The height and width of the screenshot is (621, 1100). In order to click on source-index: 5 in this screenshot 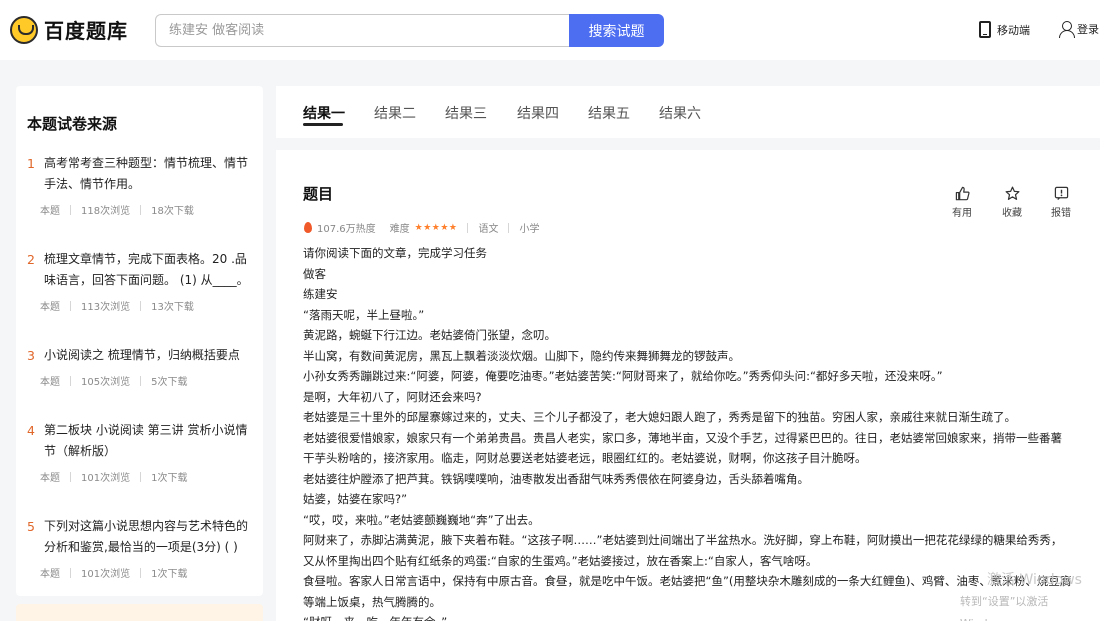, I will do `click(31, 526)`.